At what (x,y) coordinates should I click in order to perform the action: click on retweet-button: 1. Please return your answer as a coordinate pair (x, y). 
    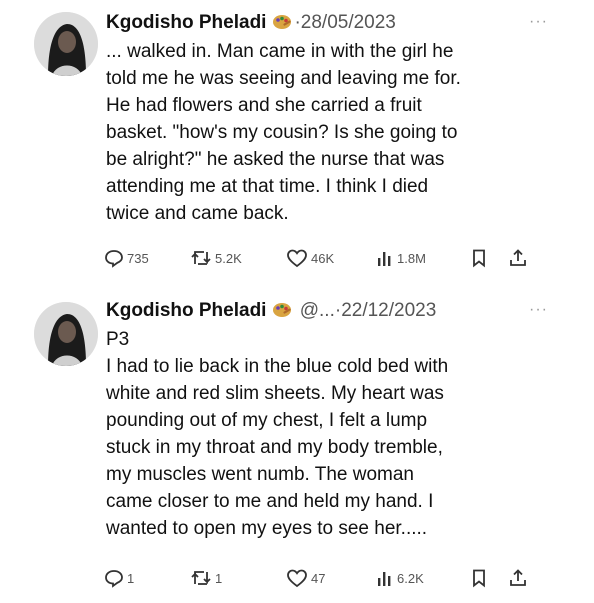
    Looking at the image, I should click on (206, 578).